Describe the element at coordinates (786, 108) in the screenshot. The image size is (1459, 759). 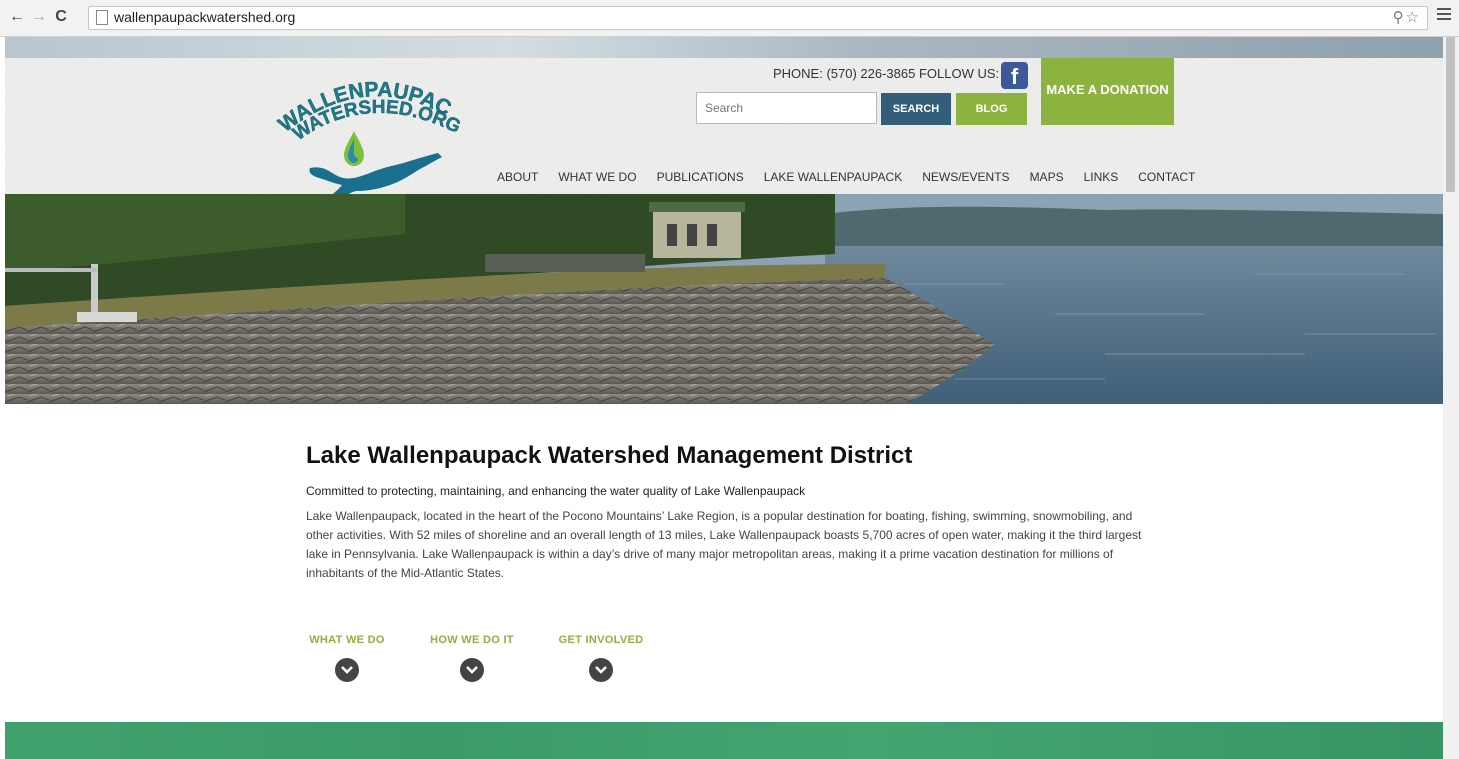
I see `search-input` at that location.